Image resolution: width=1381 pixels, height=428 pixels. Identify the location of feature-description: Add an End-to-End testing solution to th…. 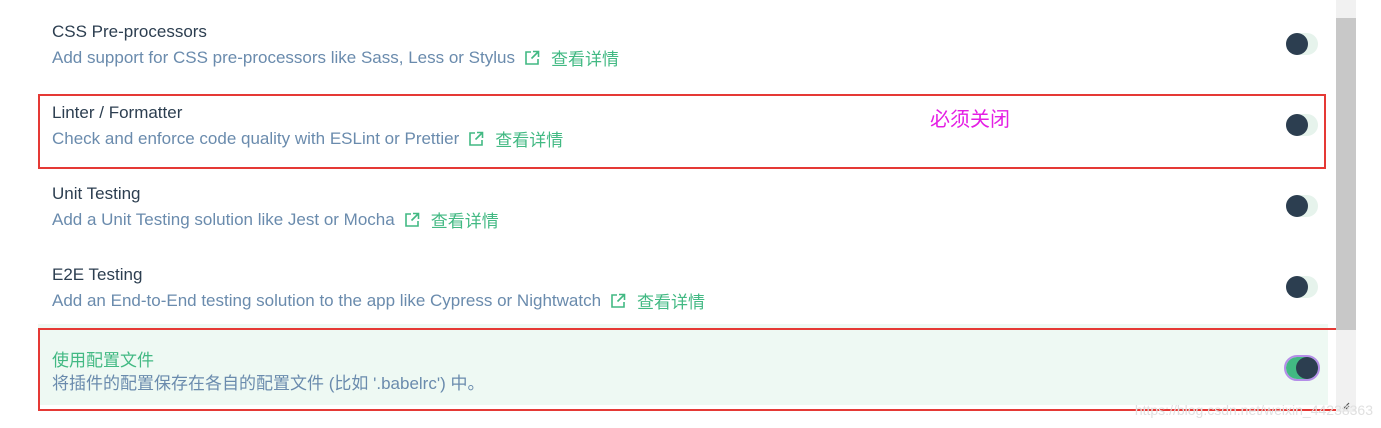
(327, 300).